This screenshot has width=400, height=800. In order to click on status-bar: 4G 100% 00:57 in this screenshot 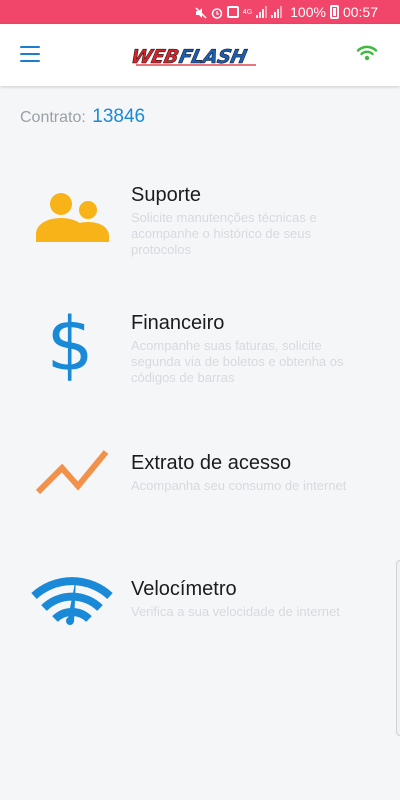, I will do `click(200, 12)`.